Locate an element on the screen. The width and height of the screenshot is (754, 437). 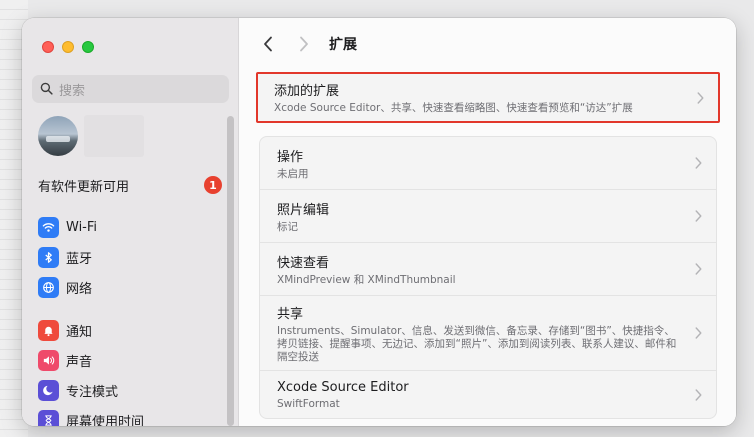
sidebar-item-sound: 声音 is located at coordinates (65, 360).